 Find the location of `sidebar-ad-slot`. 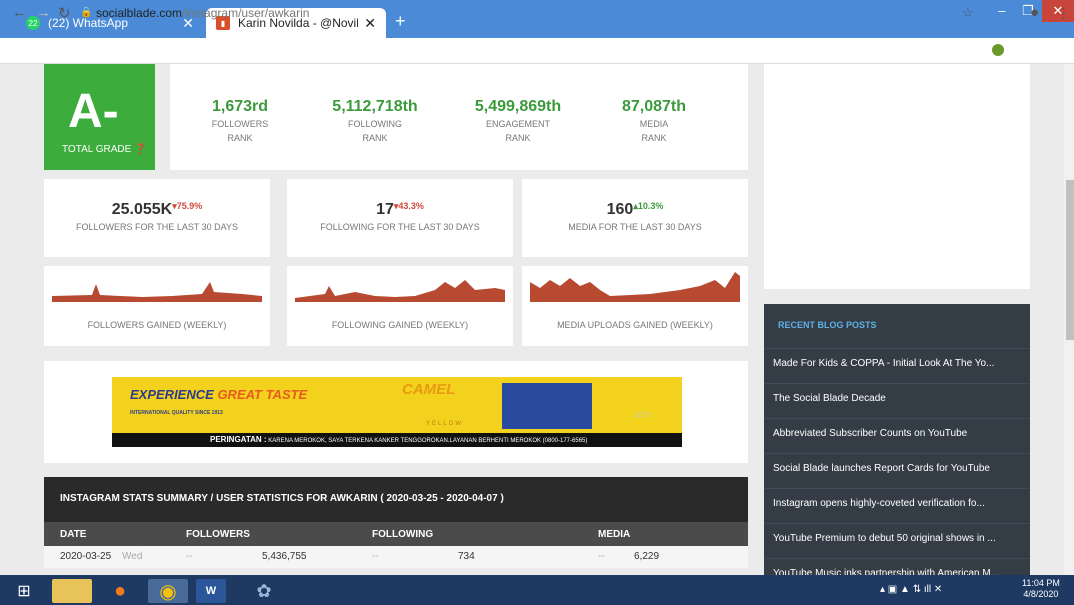

sidebar-ad-slot is located at coordinates (897, 176).